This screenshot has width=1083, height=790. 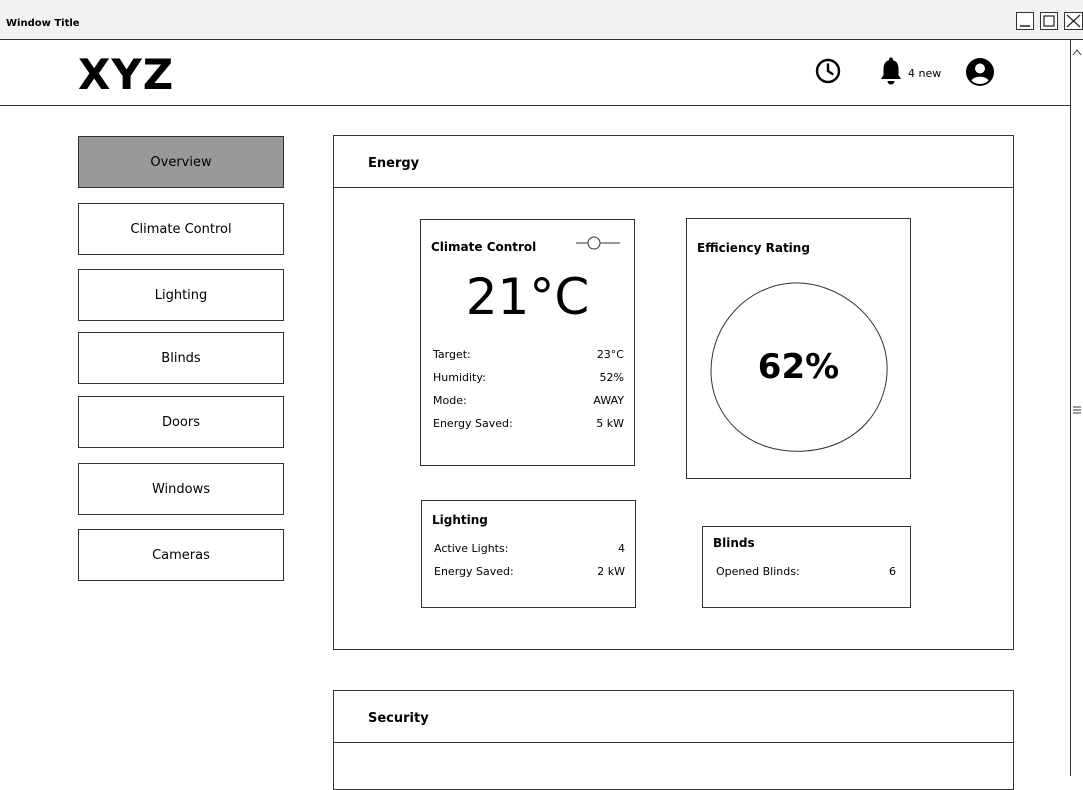 I want to click on security-panel: Security, so click(x=673, y=740).